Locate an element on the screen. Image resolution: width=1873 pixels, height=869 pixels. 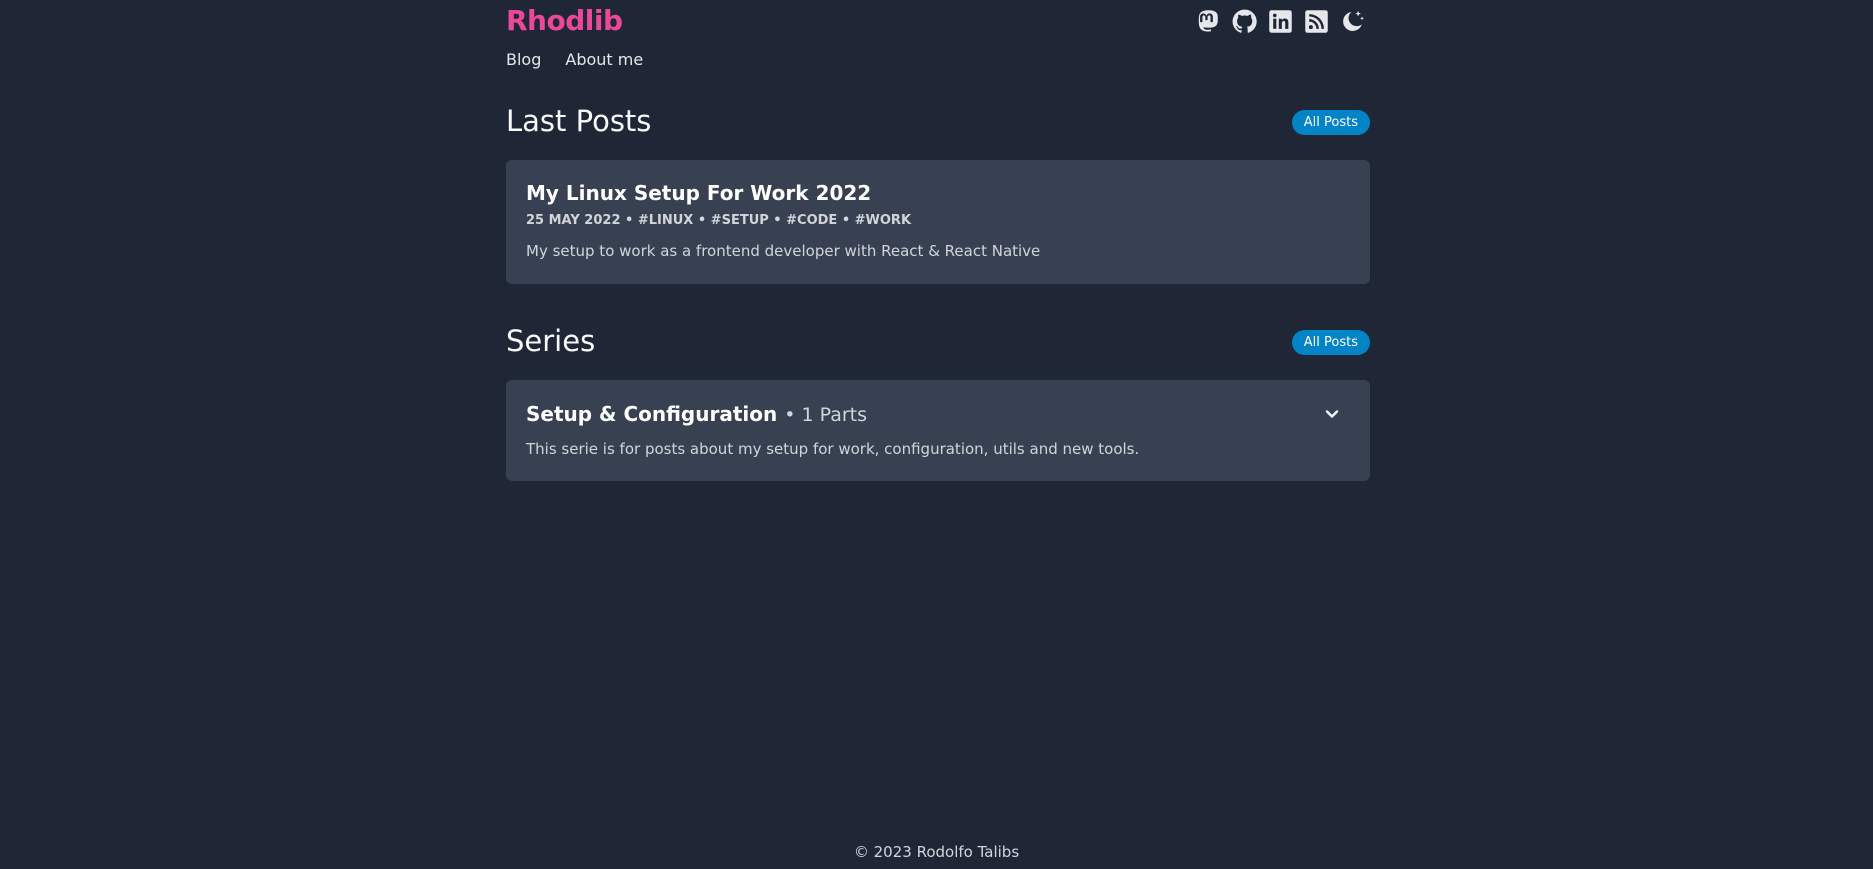
social-icons is located at coordinates (1280, 21).